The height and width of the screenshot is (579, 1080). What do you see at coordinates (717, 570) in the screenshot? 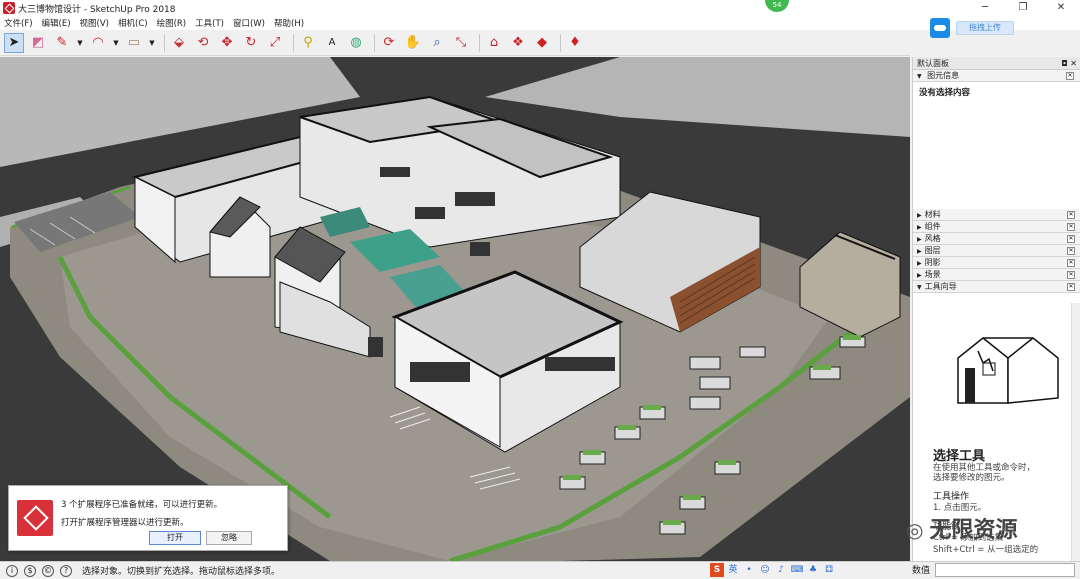
I see `sogou-ime-icon: S` at bounding box center [717, 570].